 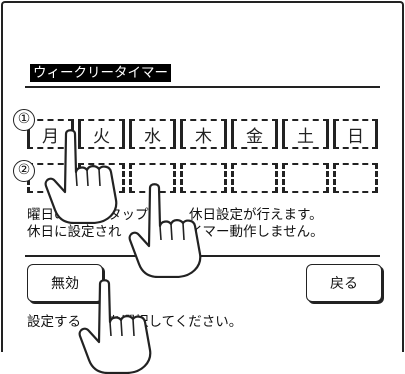 I want to click on holiday-slot-sat, so click(x=305, y=178).